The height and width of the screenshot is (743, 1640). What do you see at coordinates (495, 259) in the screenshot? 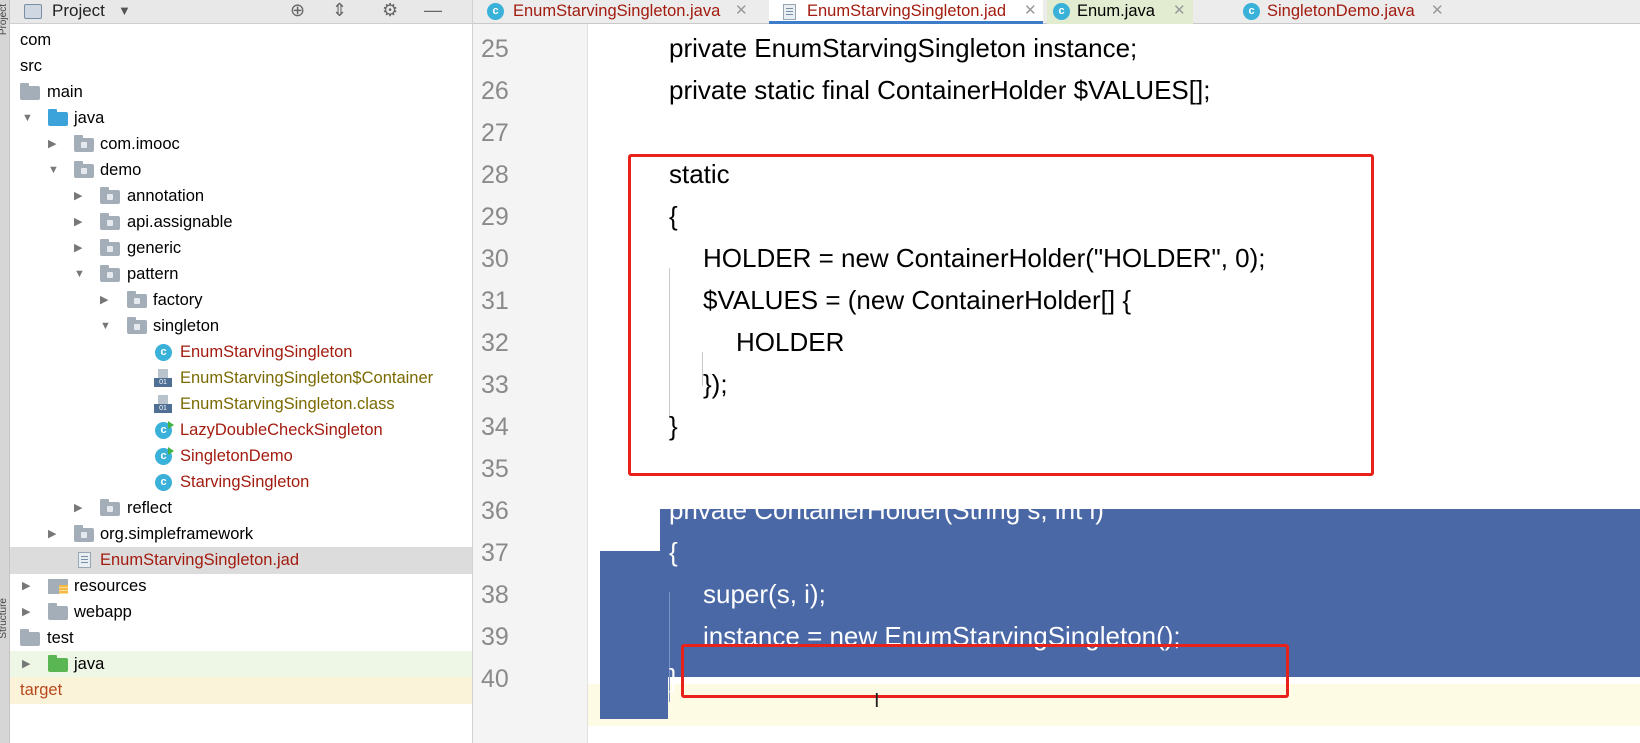
I see `line-number: 30` at bounding box center [495, 259].